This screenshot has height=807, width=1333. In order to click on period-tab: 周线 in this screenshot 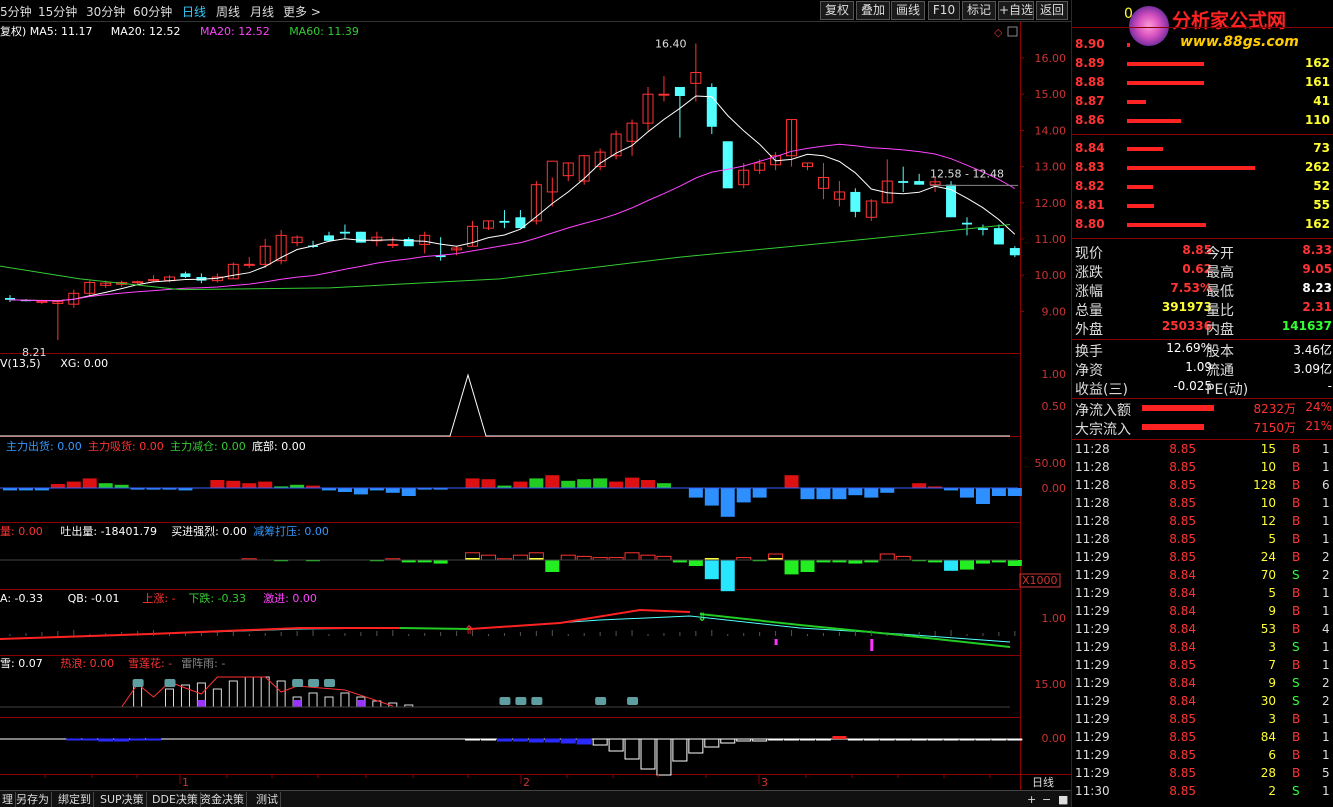, I will do `click(228, 11)`.